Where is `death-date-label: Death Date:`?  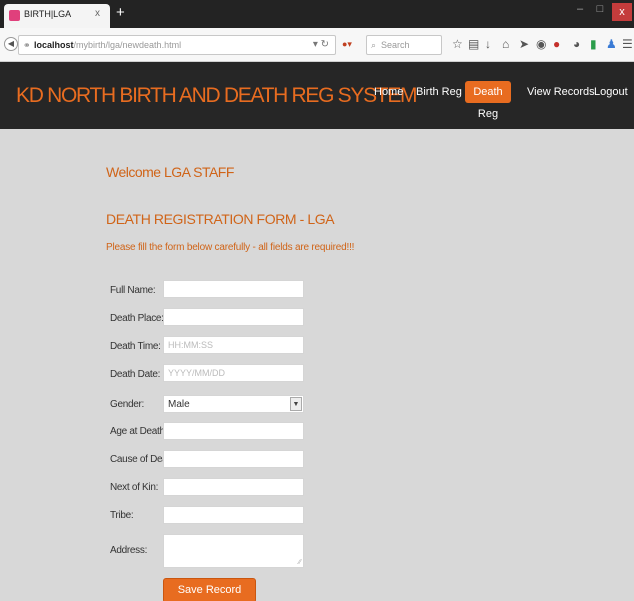 death-date-label: Death Date: is located at coordinates (135, 374).